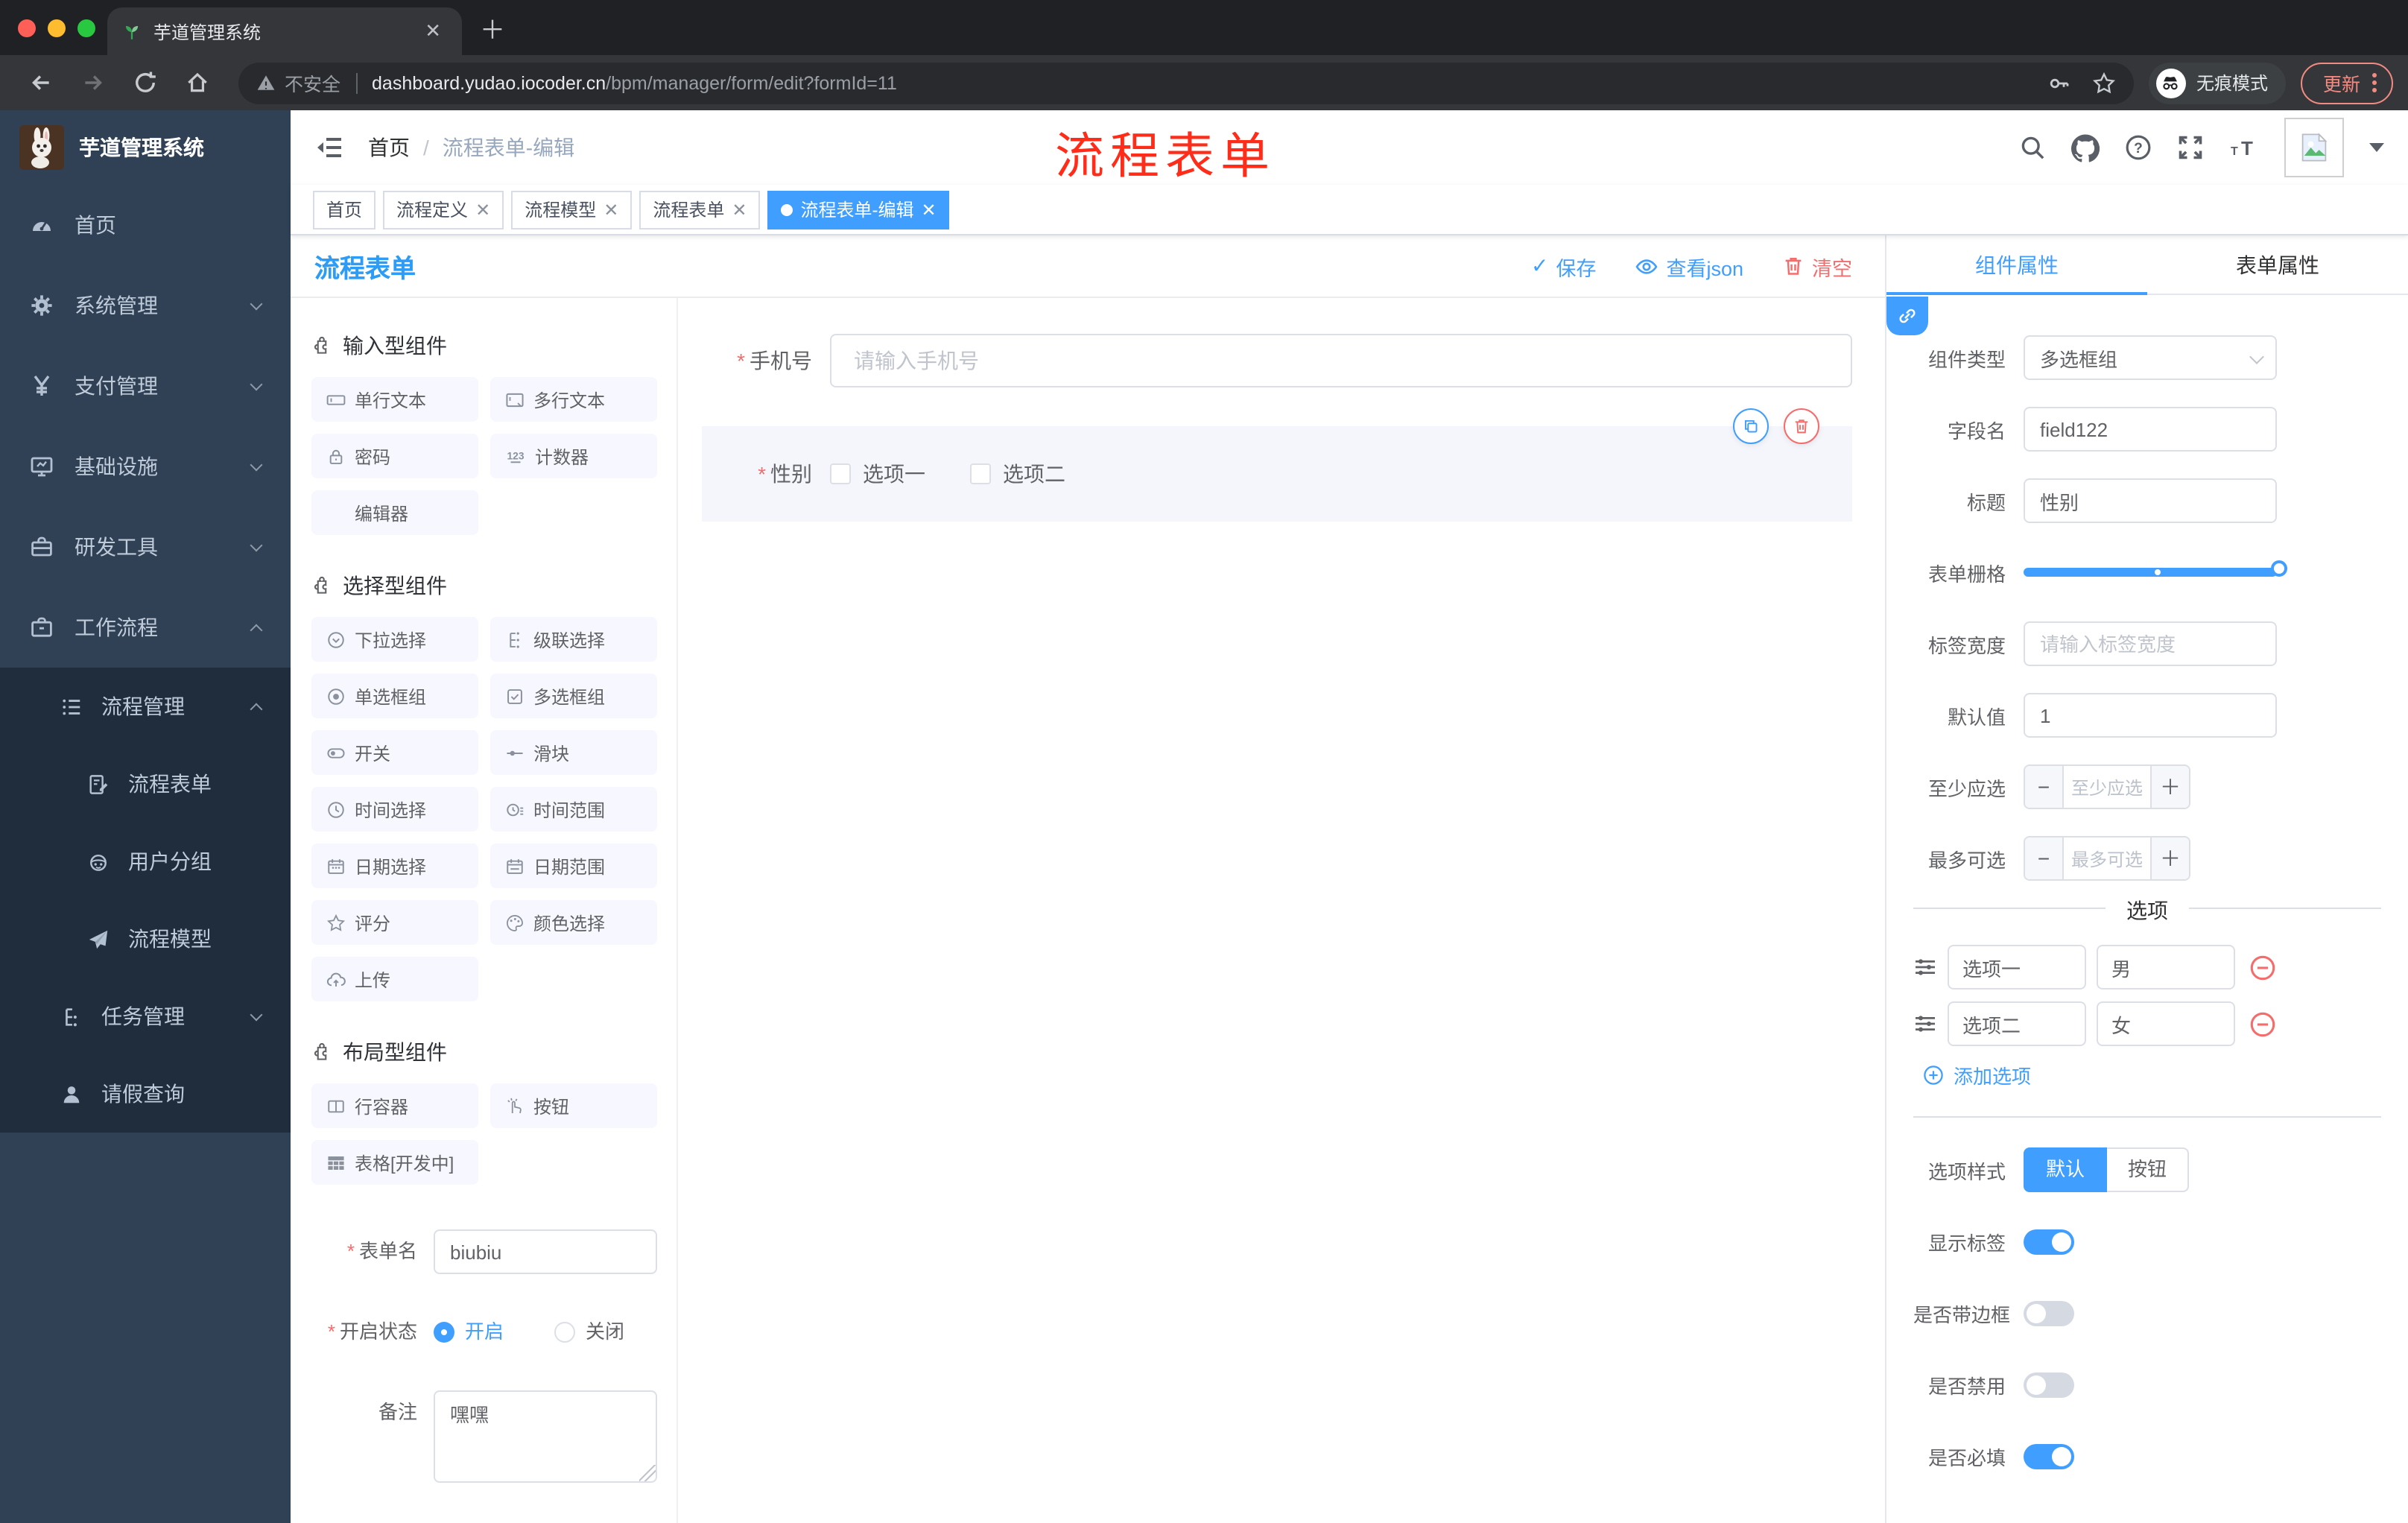  I want to click on password-key-icon, so click(2059, 83).